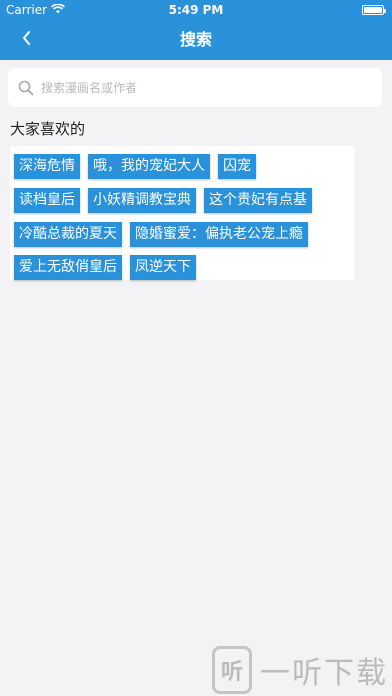 This screenshot has width=392, height=696. Describe the element at coordinates (48, 129) in the screenshot. I see `favorites-title: 大家喜欢的` at that location.